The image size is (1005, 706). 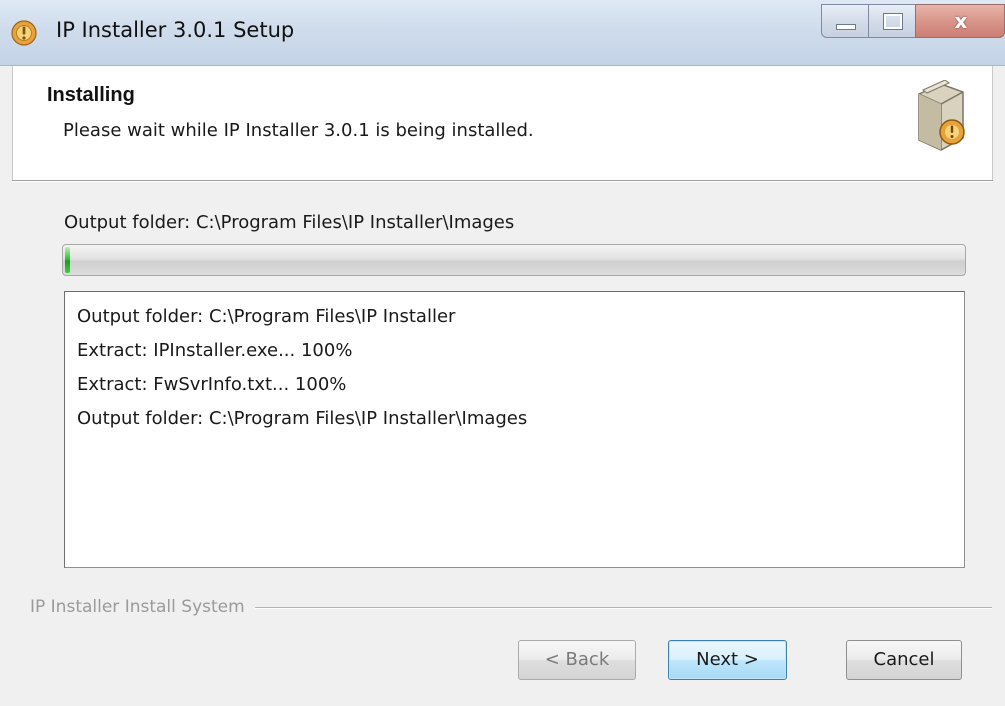 What do you see at coordinates (727, 660) in the screenshot?
I see `next-button: Next >` at bounding box center [727, 660].